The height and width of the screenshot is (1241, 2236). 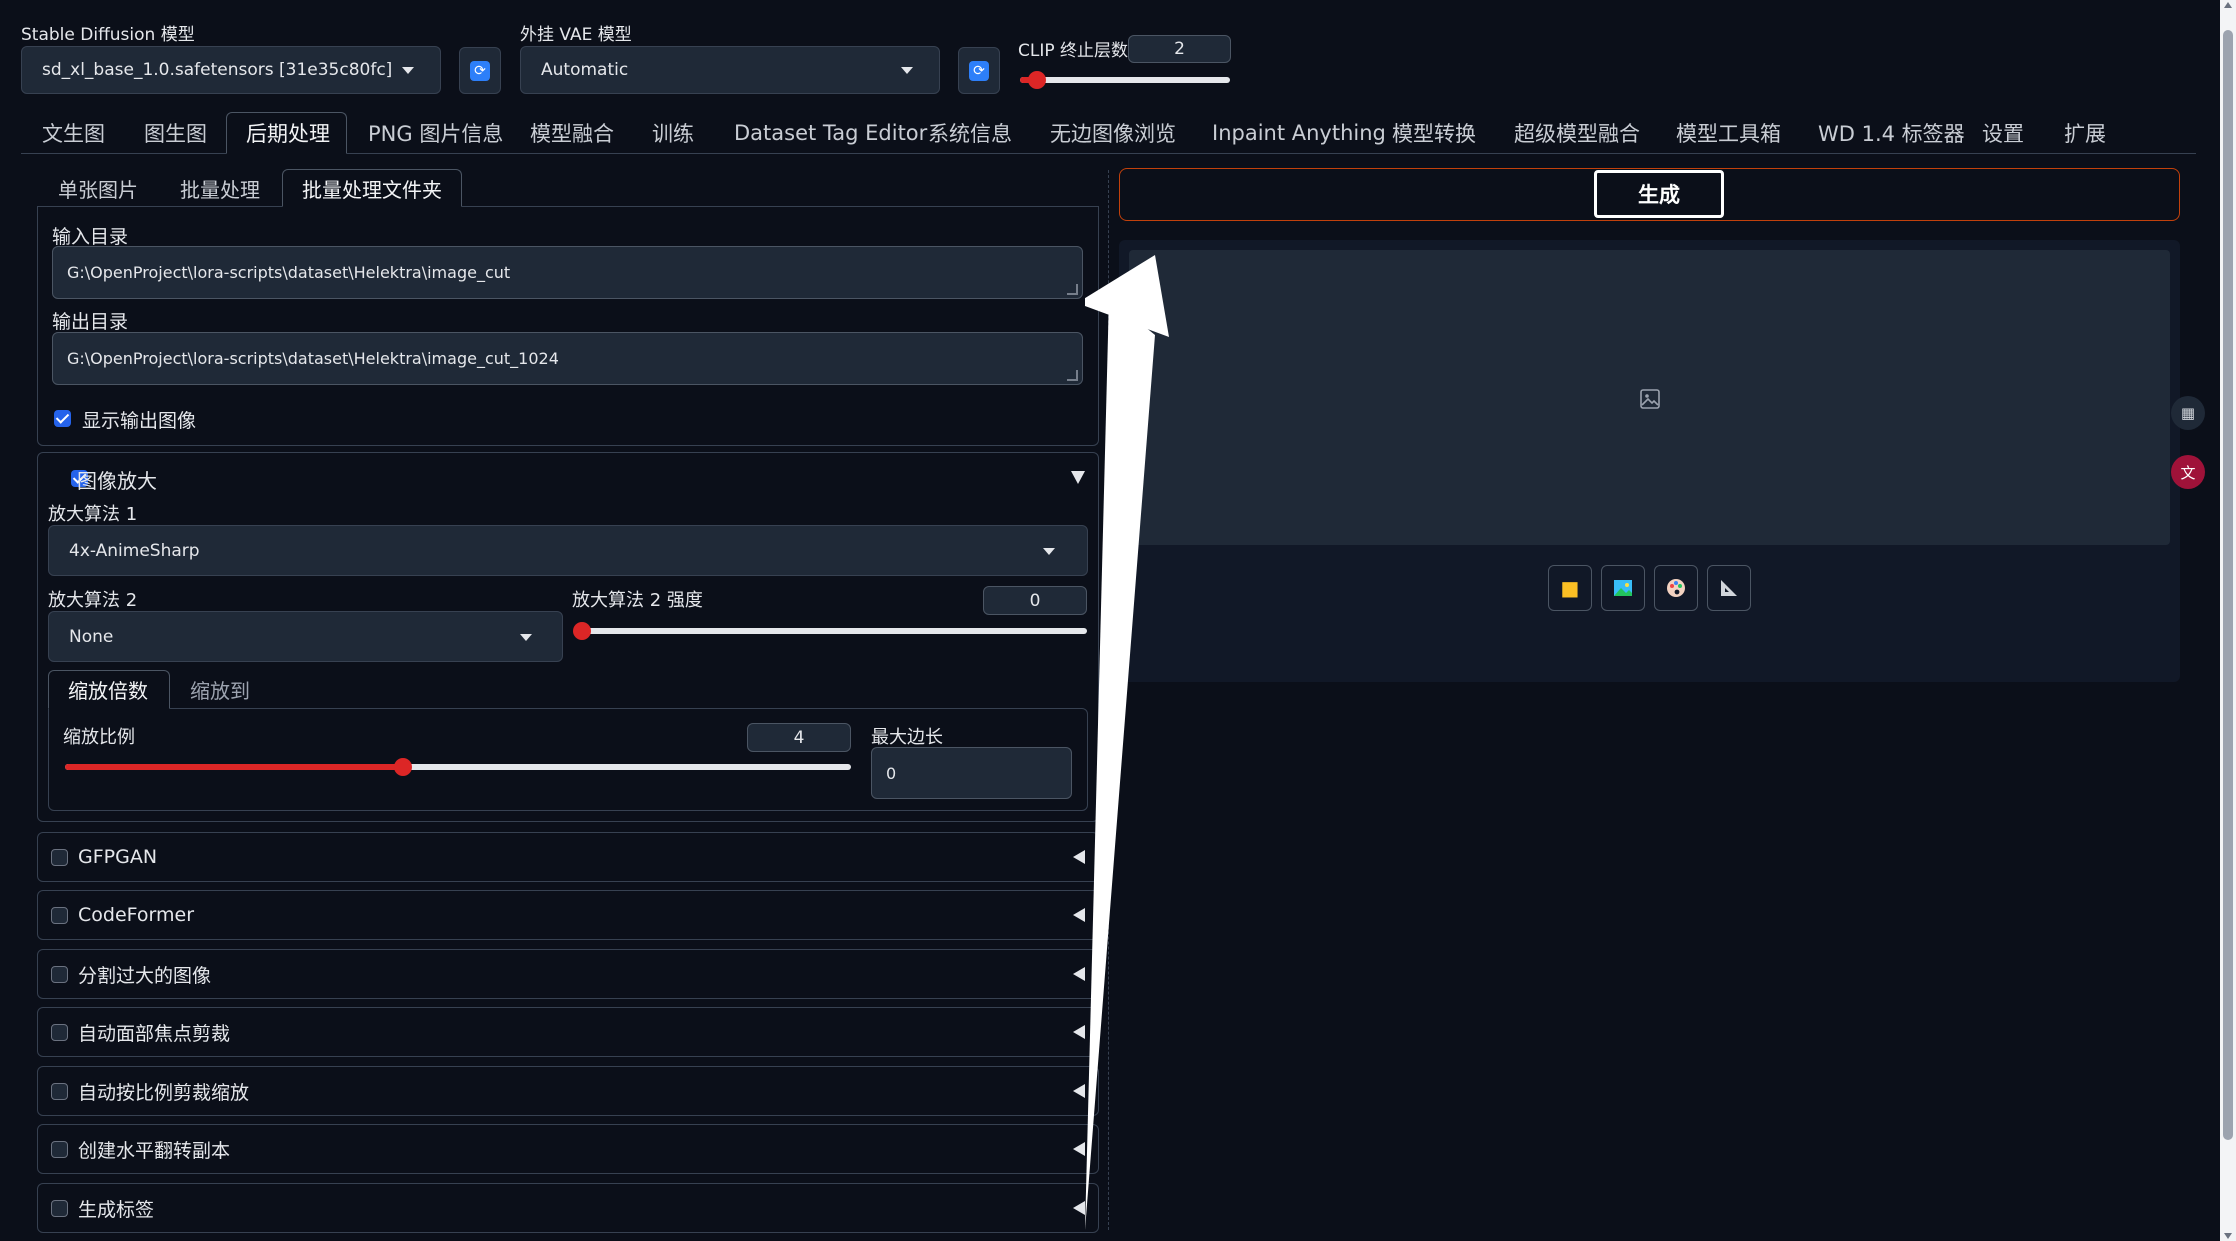 What do you see at coordinates (907, 737) in the screenshot?
I see `max-side-label: 最大边长` at bounding box center [907, 737].